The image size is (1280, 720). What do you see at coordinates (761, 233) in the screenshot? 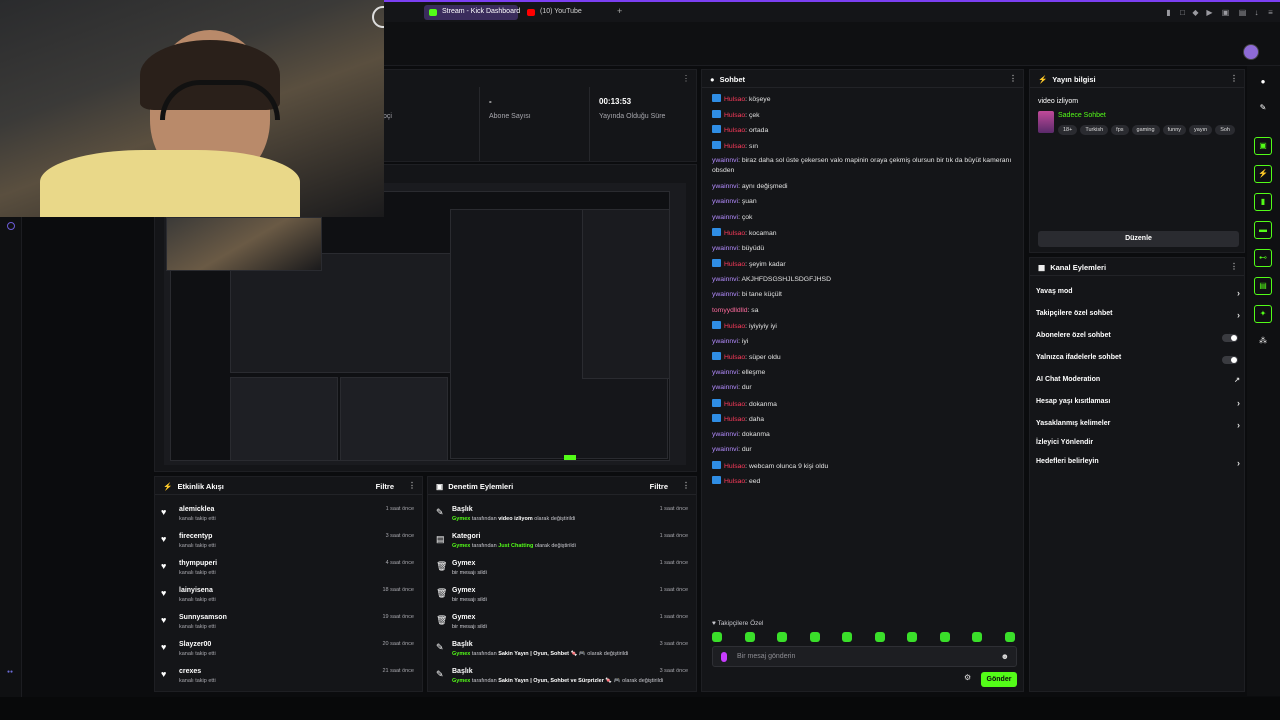
I see `chat-text: : kocaman` at bounding box center [761, 233].